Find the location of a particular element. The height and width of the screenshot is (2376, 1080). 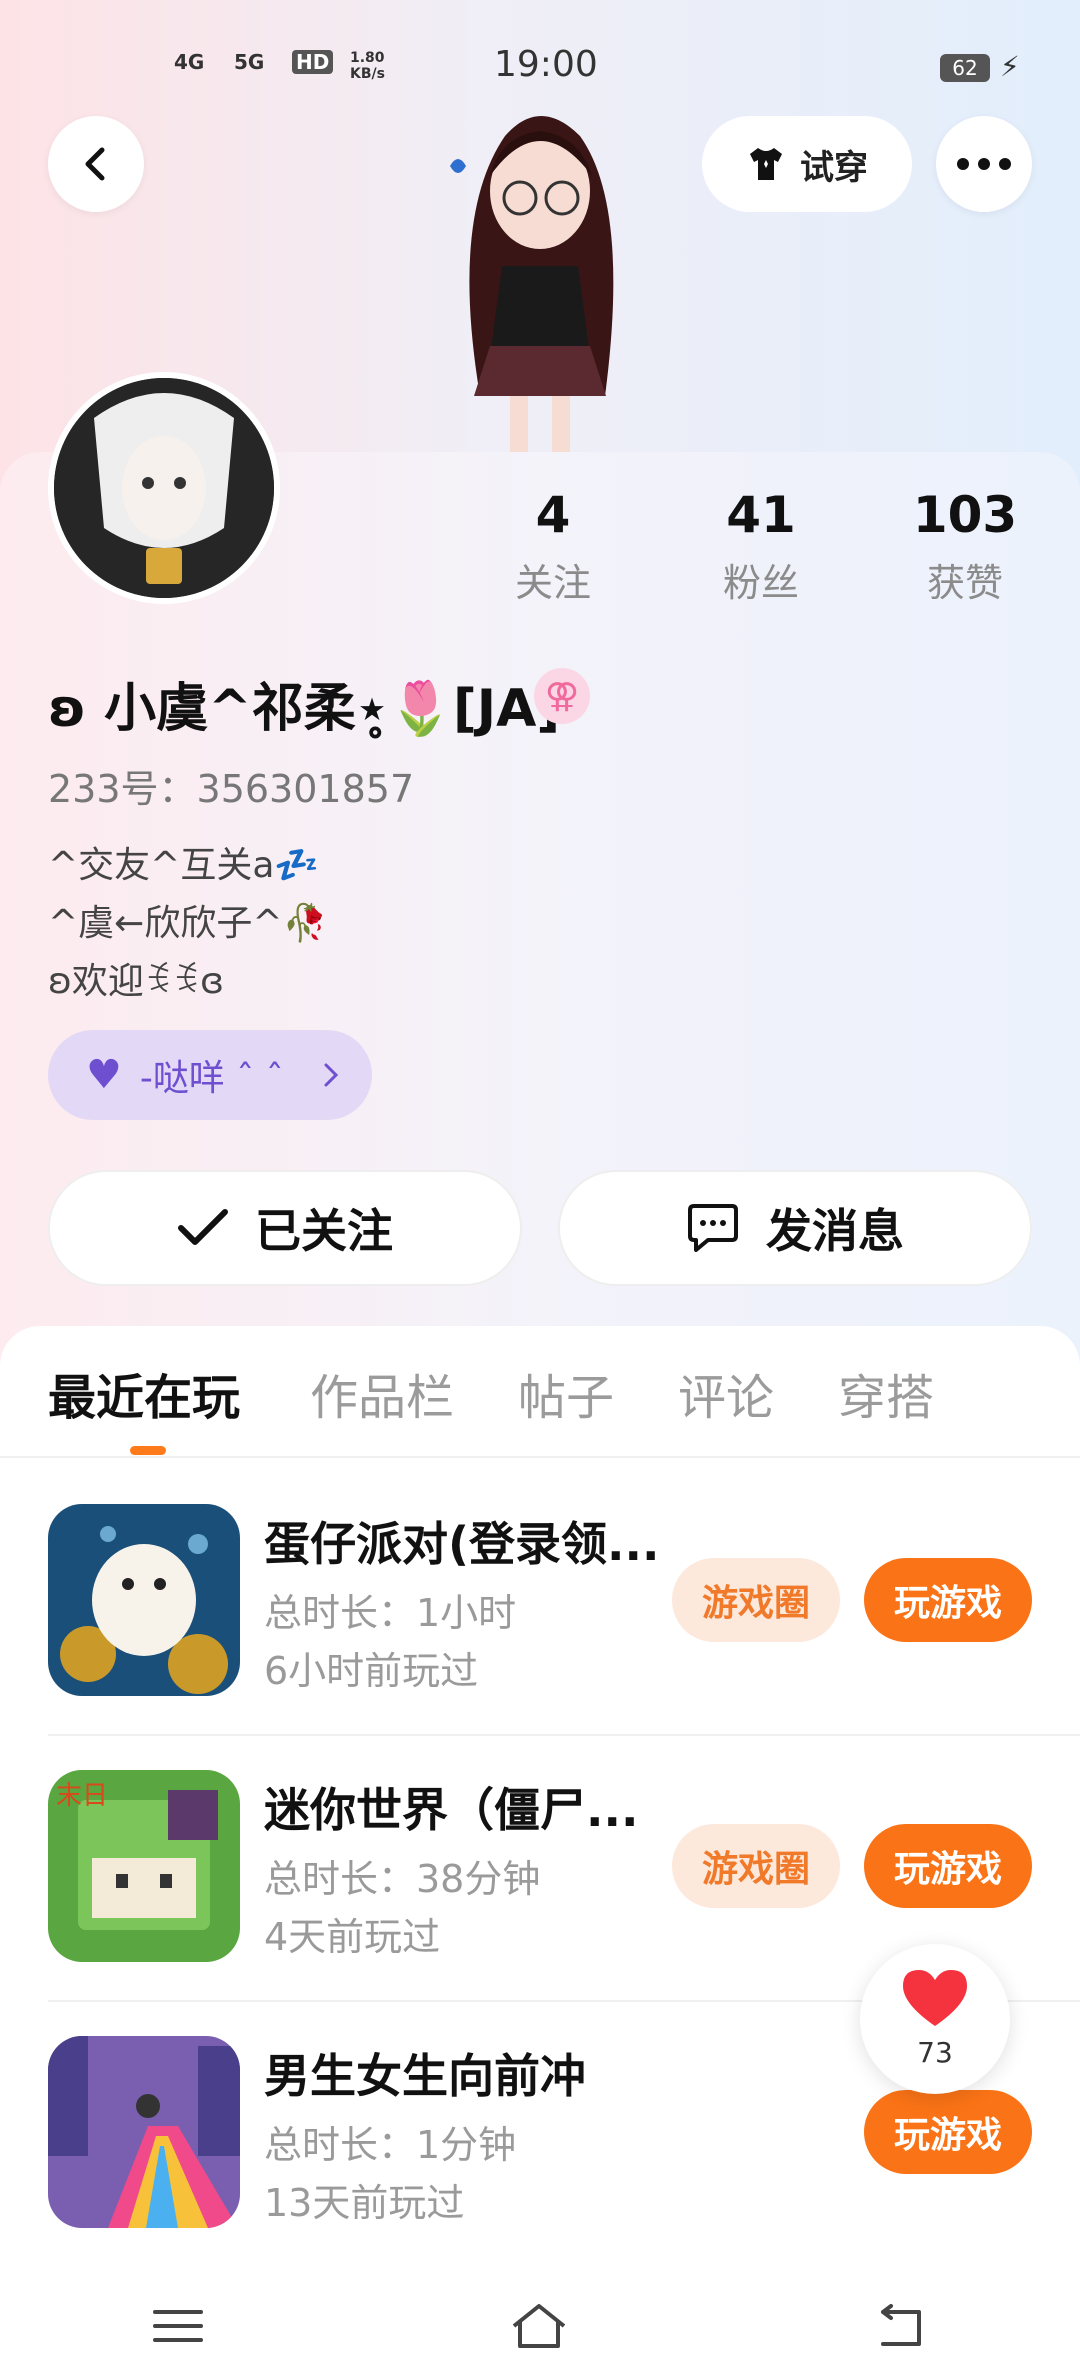

system-navbar is located at coordinates (540, 2326).